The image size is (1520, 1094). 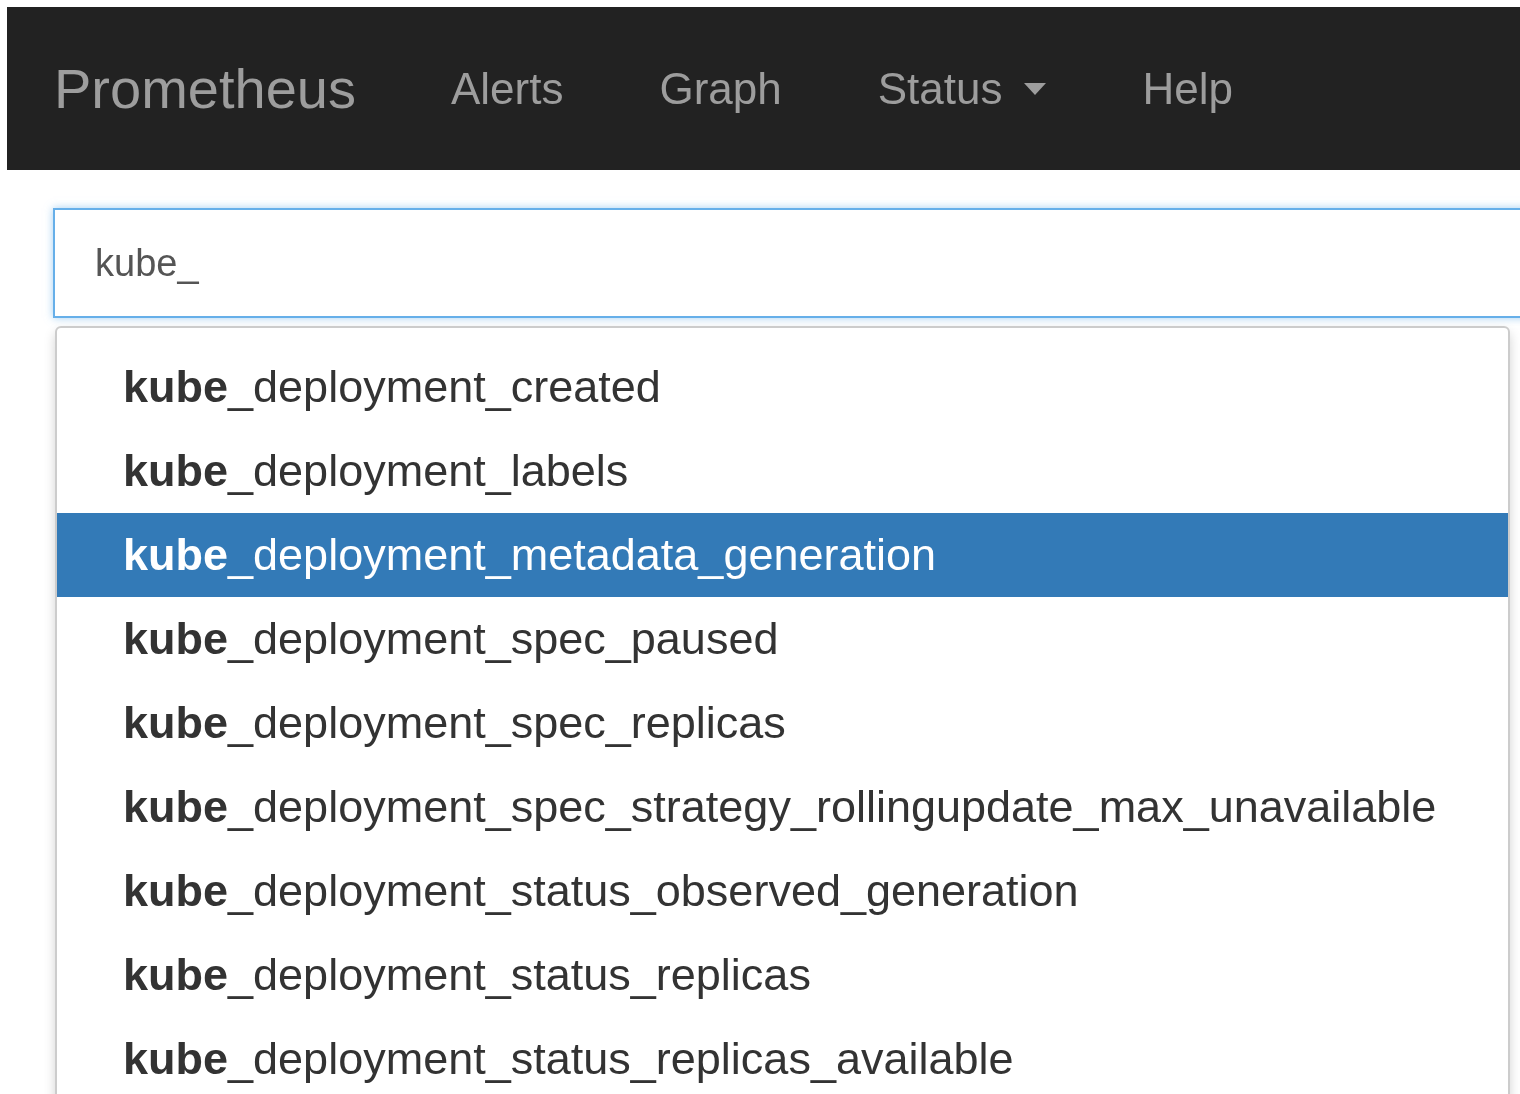 What do you see at coordinates (782, 1055) in the screenshot?
I see `suggestion-item: kube_deployment_status_replicas_available` at bounding box center [782, 1055].